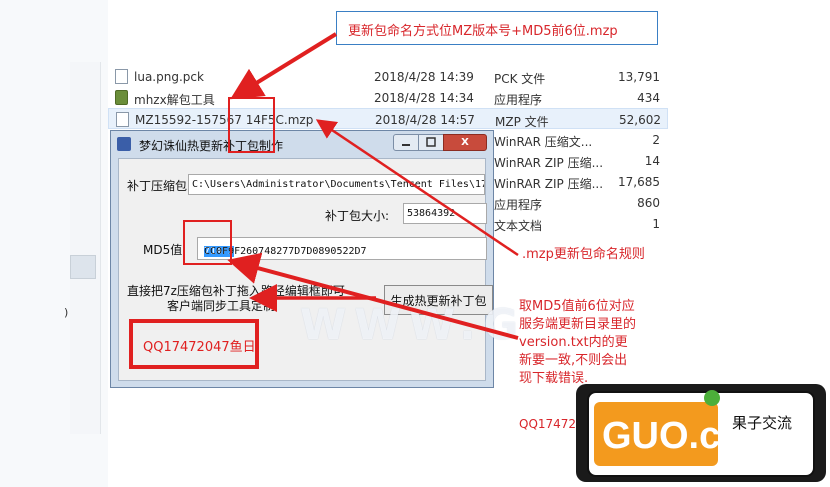  What do you see at coordinates (284, 66) in the screenshot?
I see `callout-arrow` at bounding box center [284, 66].